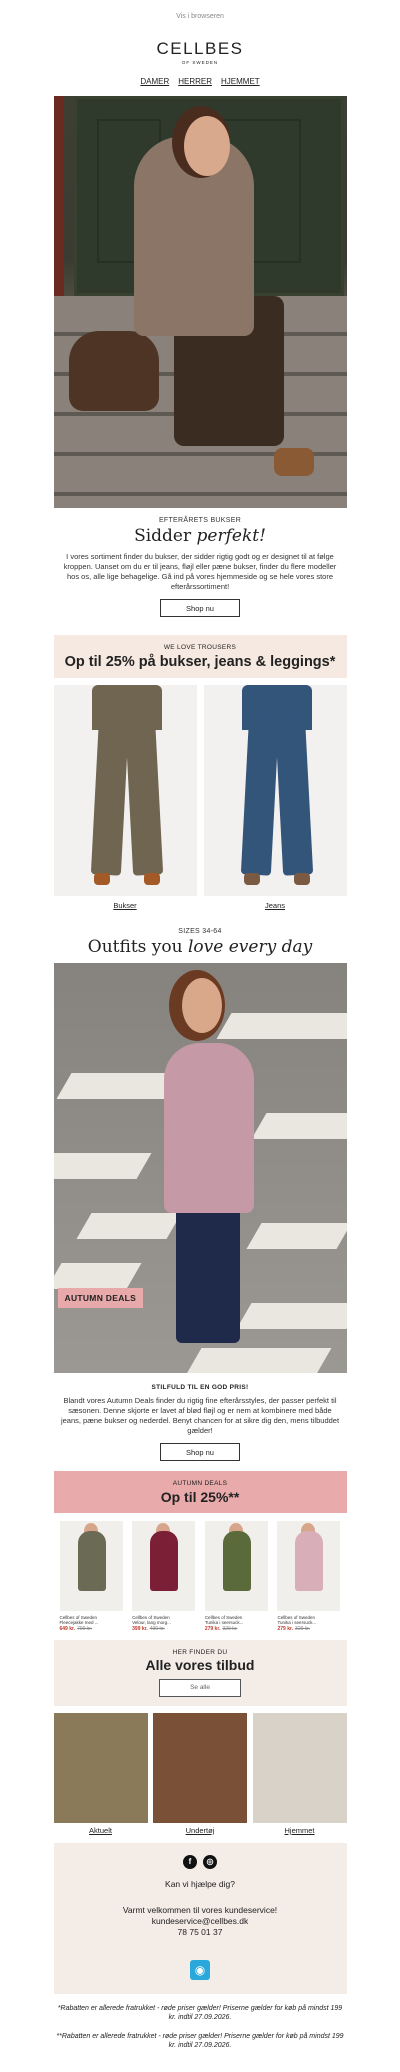 The height and width of the screenshot is (2072, 400). I want to click on autumn-deals-tag: AUTUMN DEALS, so click(100, 1298).